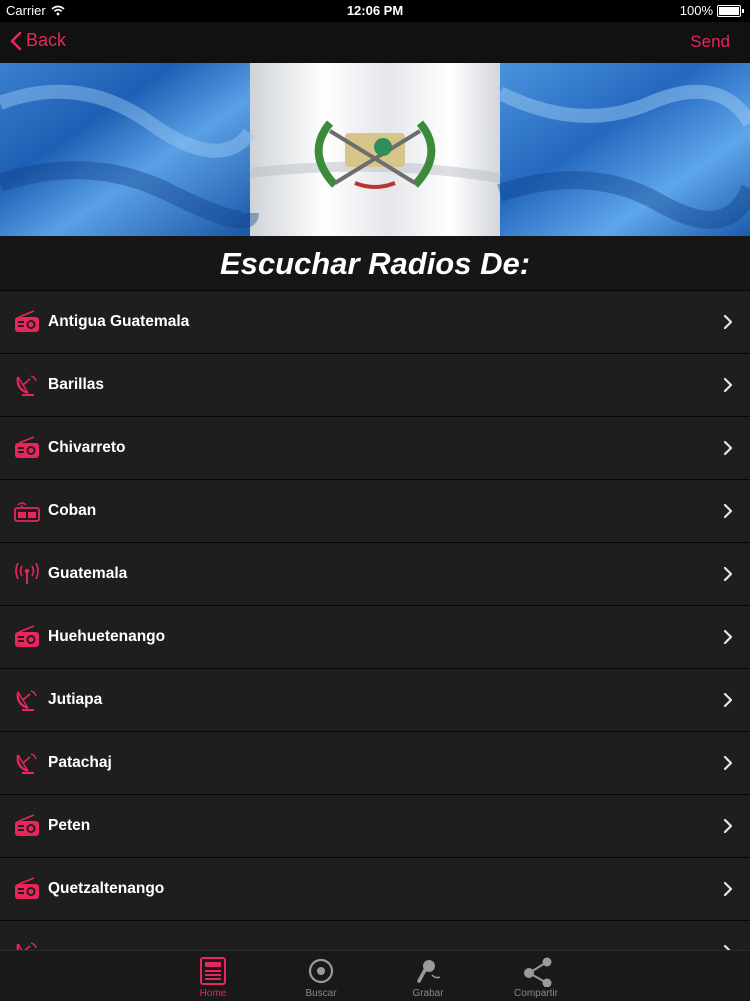 The height and width of the screenshot is (1001, 750). I want to click on tab-compartir: Compartir, so click(536, 976).